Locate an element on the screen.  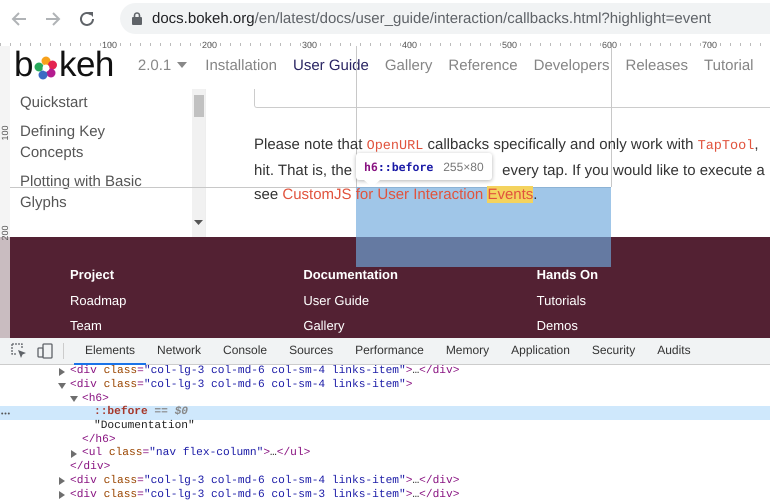
paragraph-line: Please note that OpenURL callbacks specifically and only work with TapTool, is located at coordinates (507, 145).